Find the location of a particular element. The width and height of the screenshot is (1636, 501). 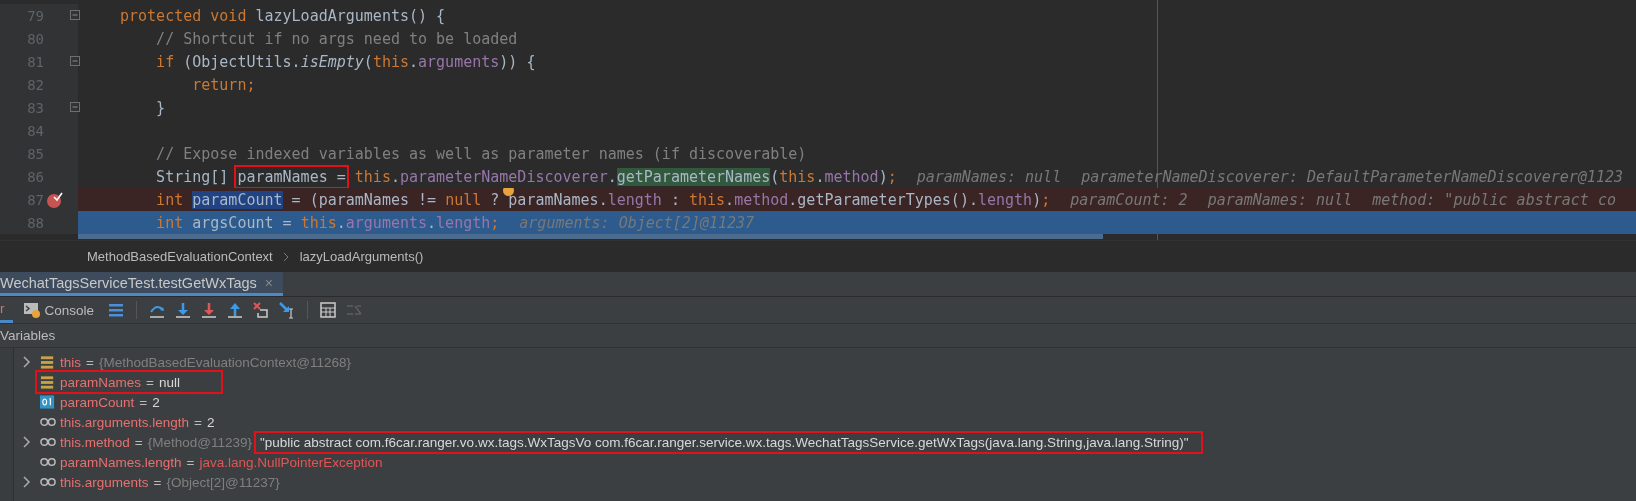

code-line: } is located at coordinates (160, 107).